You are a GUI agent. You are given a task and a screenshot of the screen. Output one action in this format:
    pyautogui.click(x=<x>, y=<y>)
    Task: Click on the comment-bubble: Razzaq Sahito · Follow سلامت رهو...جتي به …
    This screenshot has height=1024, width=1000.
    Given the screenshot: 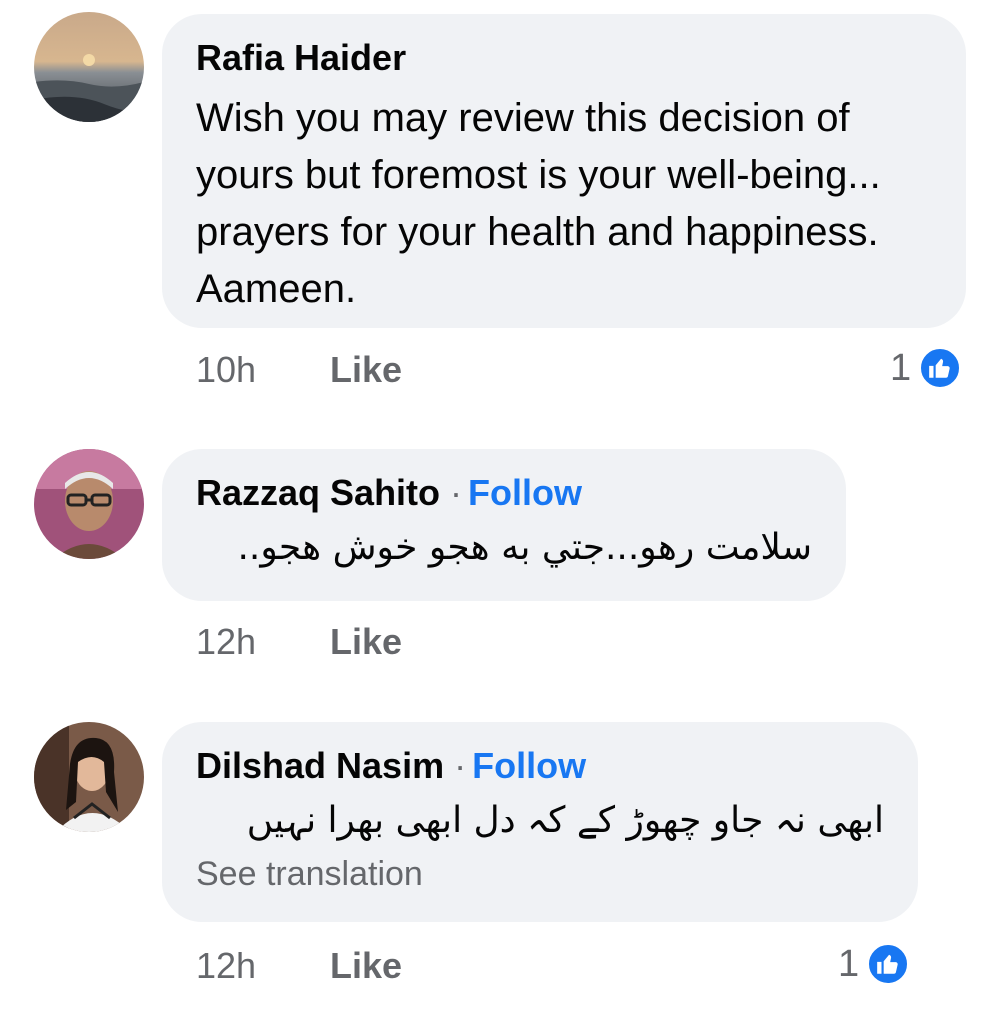 What is the action you would take?
    pyautogui.click(x=504, y=525)
    